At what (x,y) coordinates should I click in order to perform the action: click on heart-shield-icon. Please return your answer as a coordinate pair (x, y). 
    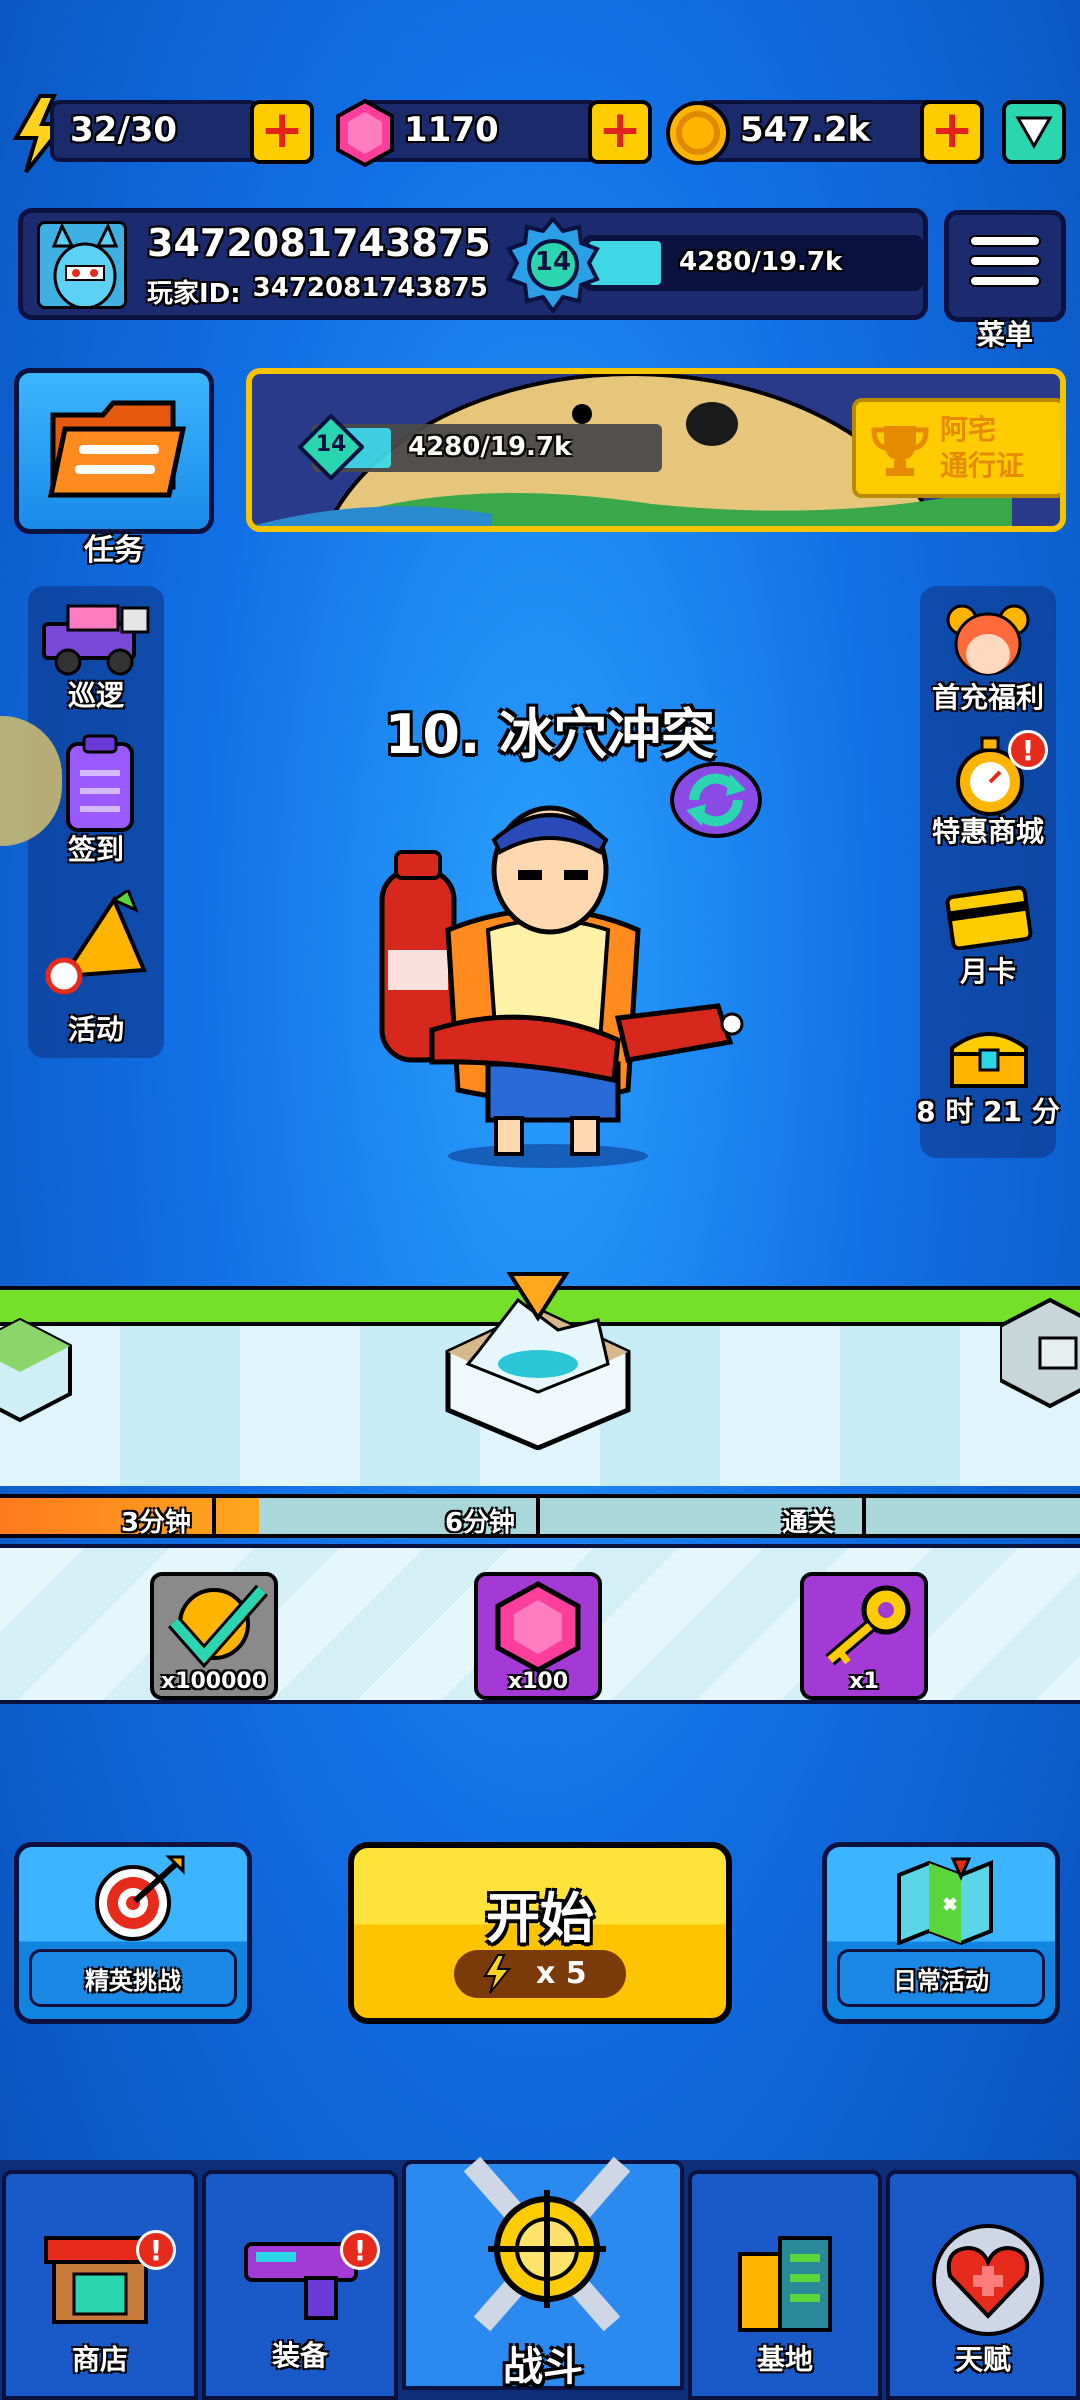
    Looking at the image, I should click on (988, 2280).